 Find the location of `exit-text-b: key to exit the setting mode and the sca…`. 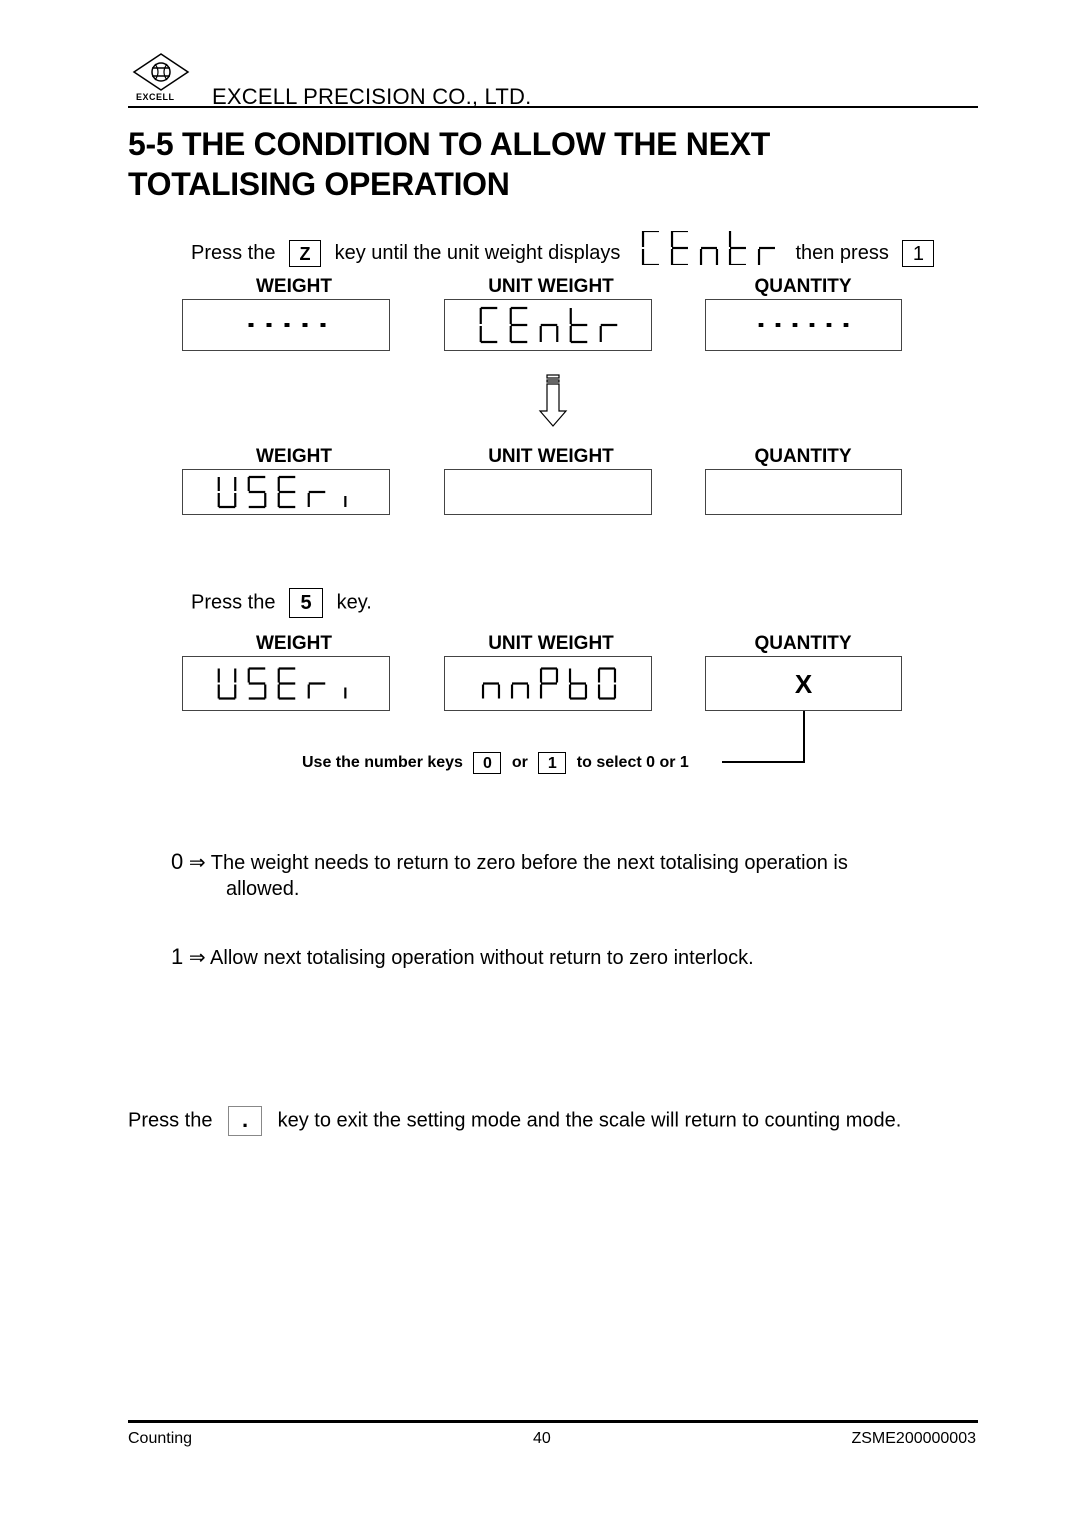

exit-text-b: key to exit the setting mode and the sca… is located at coordinates (589, 1120).